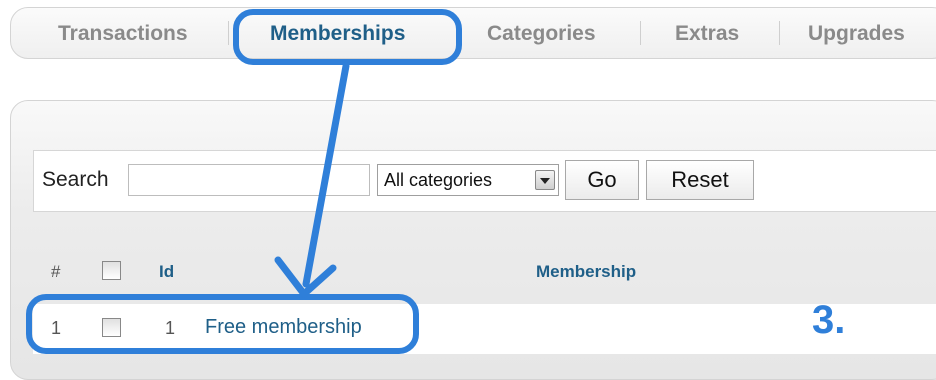  Describe the element at coordinates (829, 320) in the screenshot. I see `step-number-label: 3.` at that location.